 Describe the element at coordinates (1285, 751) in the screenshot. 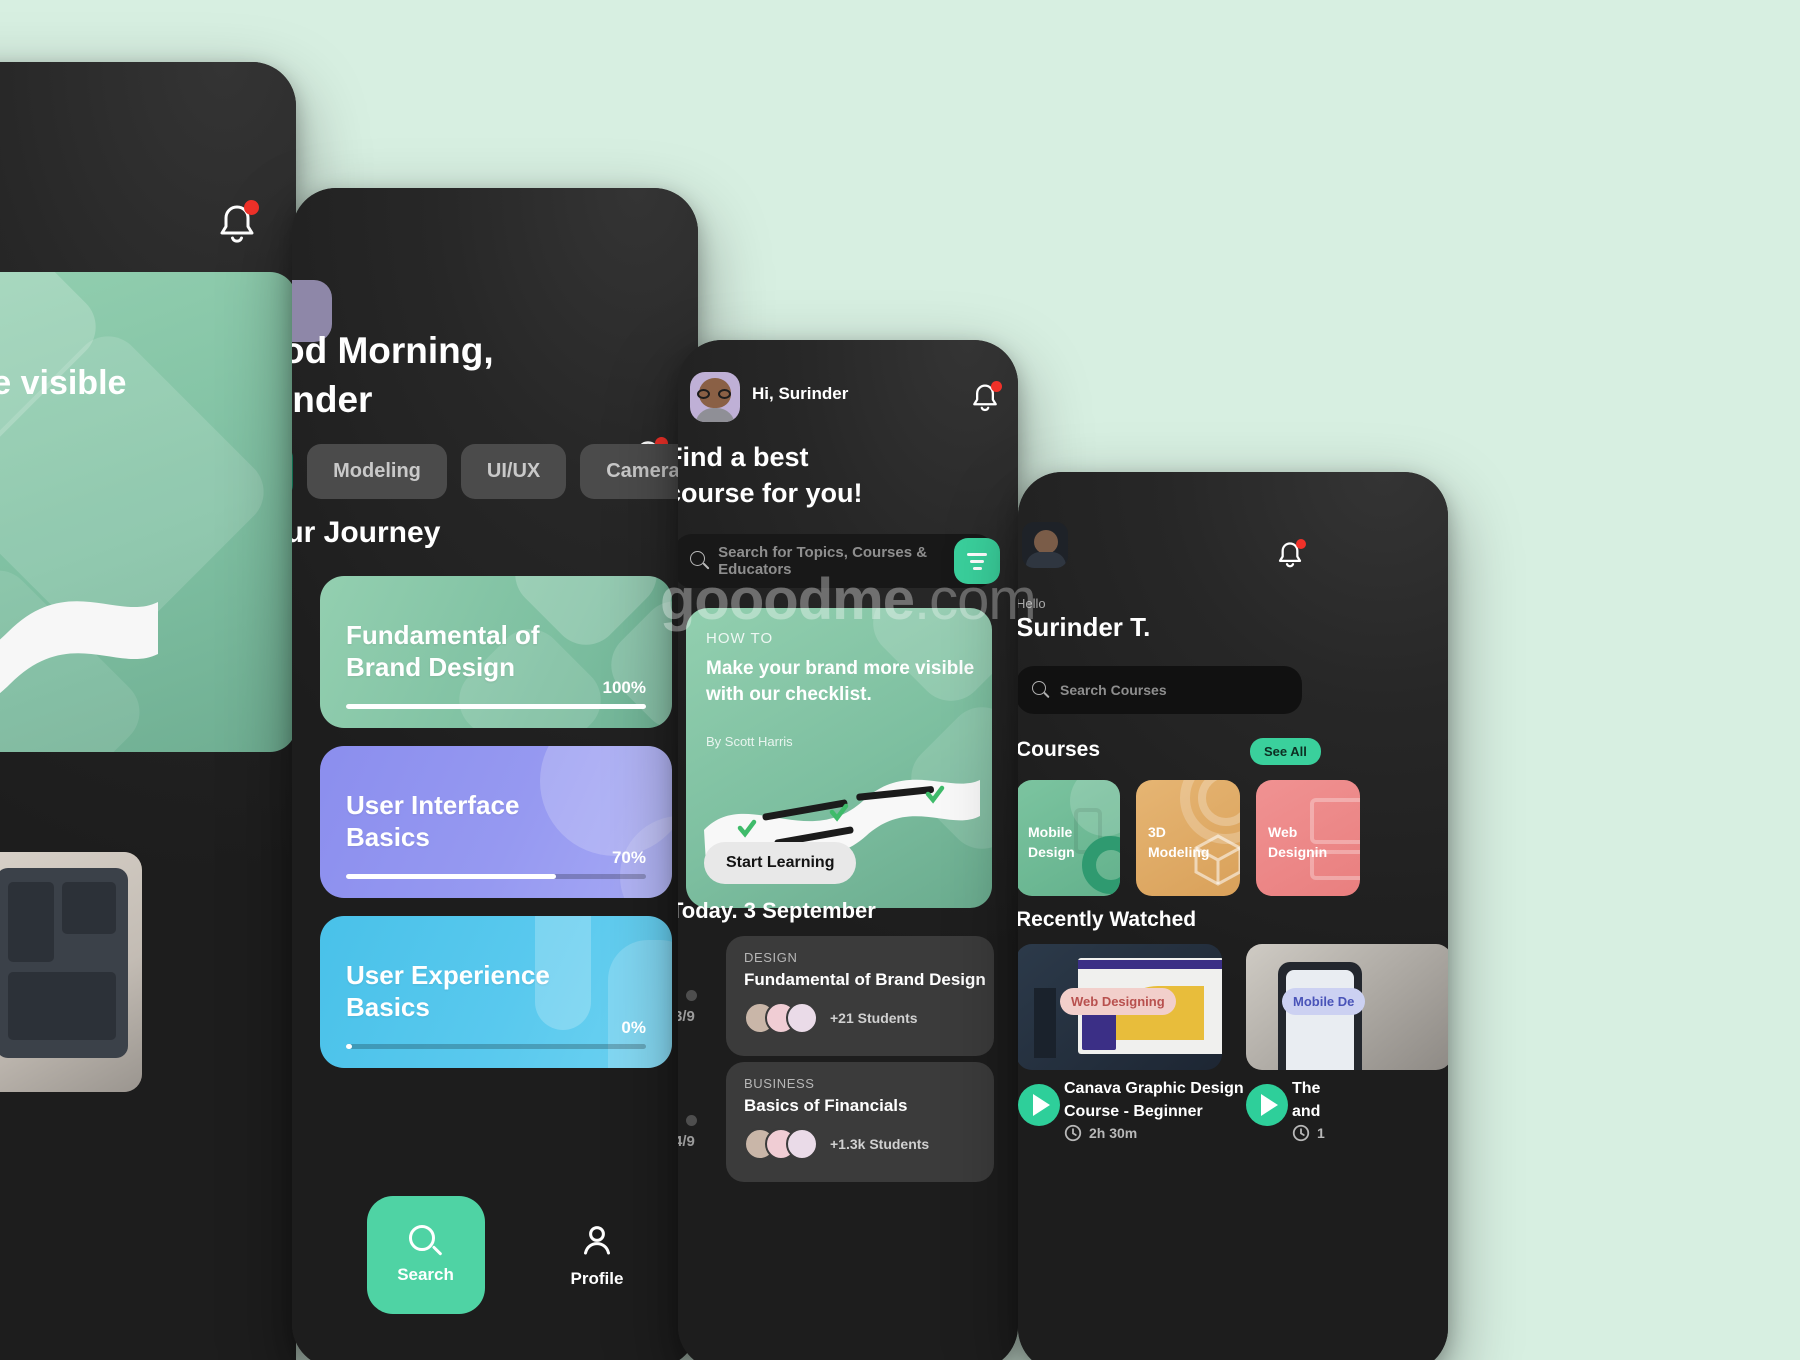

I see `see-all-button: See All` at that location.